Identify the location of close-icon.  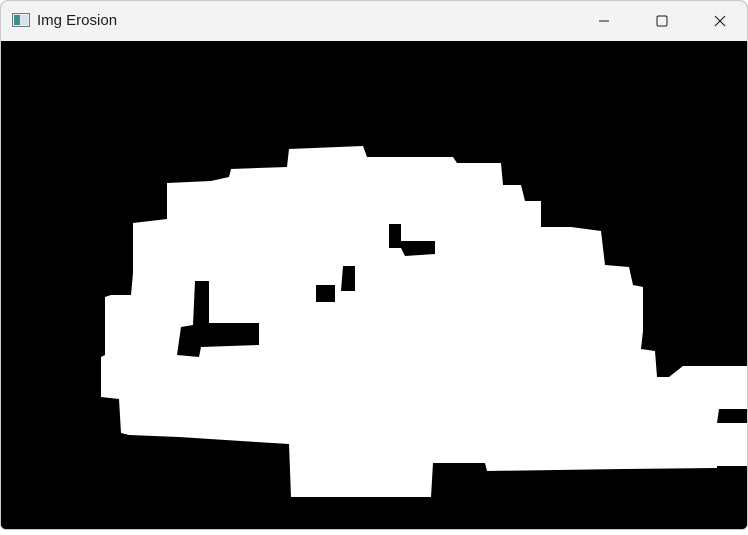
(720, 21).